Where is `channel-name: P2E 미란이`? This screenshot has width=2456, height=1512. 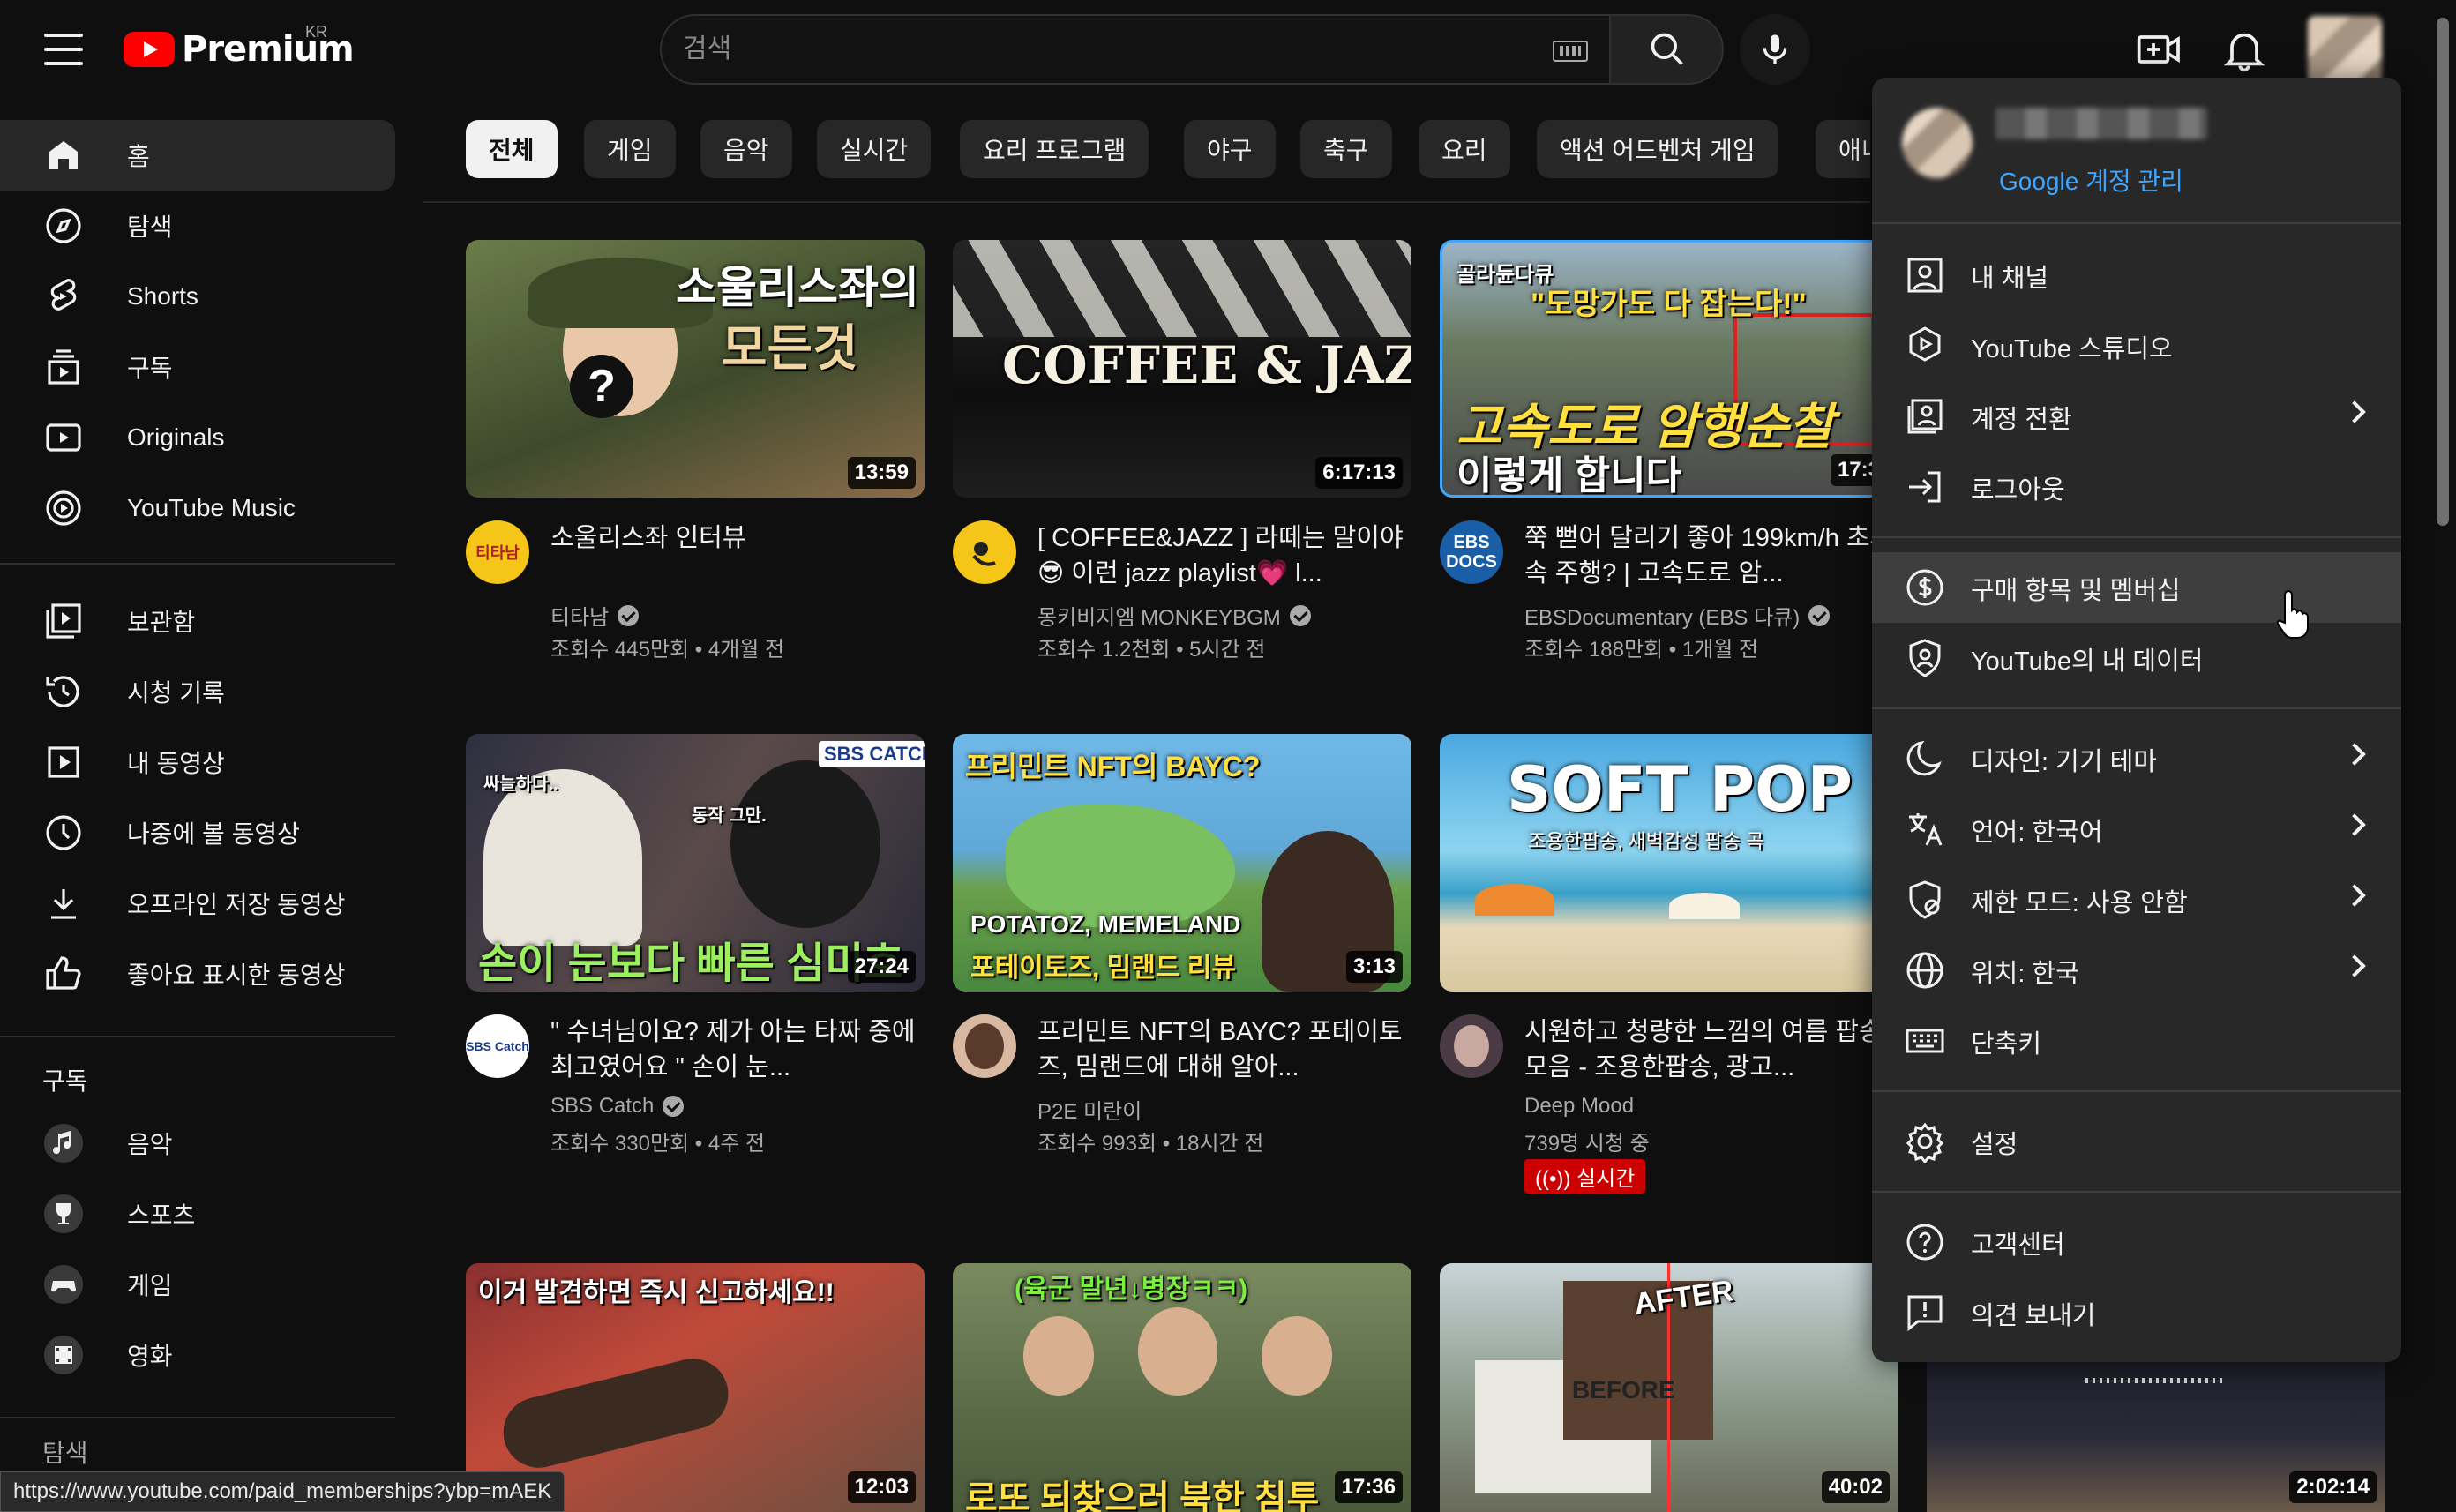
channel-name: P2E 미란이 is located at coordinates (1089, 1109).